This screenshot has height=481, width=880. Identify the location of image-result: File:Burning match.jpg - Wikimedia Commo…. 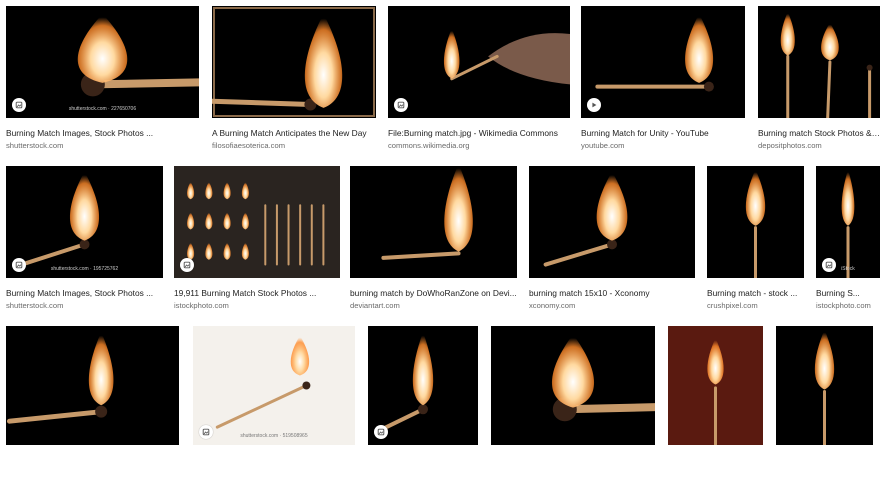
(479, 80).